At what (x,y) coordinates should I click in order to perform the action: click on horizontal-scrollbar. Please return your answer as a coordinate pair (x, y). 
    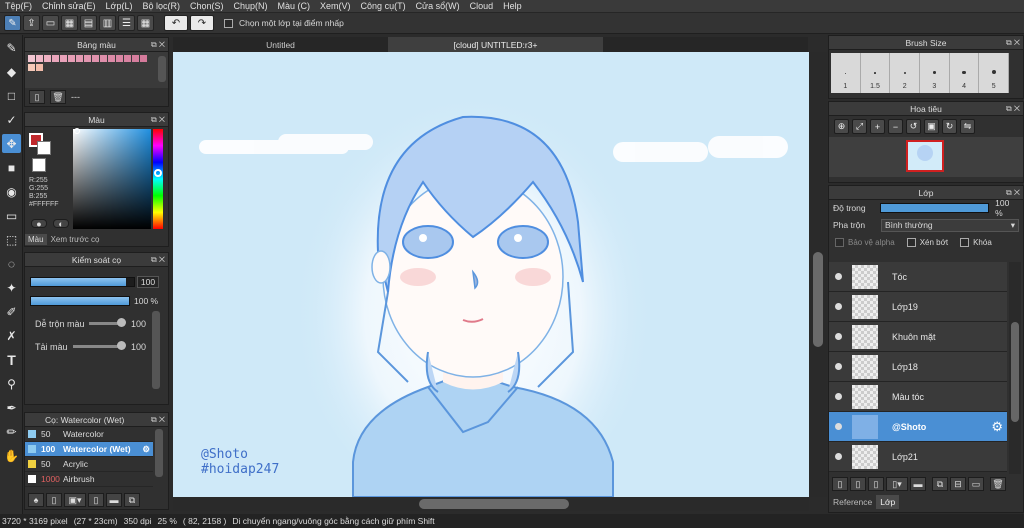
    Looking at the image, I should click on (491, 504).